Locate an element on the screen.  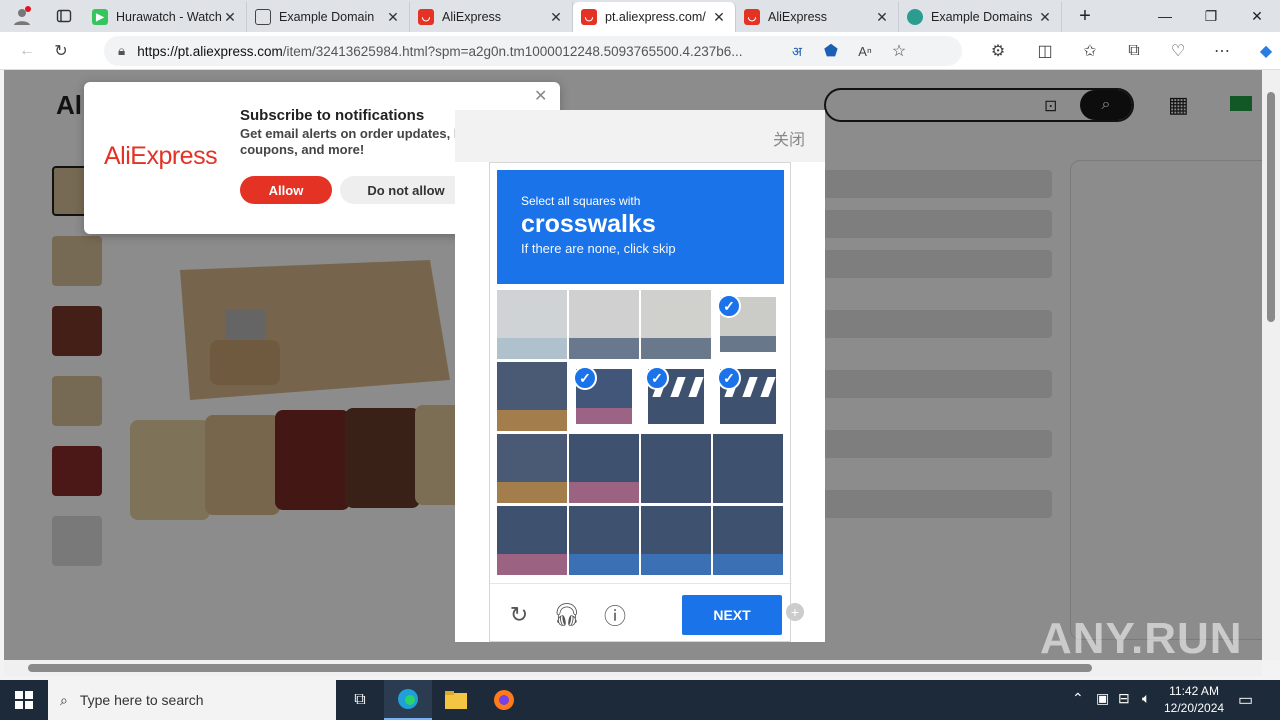
notifications-icon: ▭ is located at coordinates (1245, 700).